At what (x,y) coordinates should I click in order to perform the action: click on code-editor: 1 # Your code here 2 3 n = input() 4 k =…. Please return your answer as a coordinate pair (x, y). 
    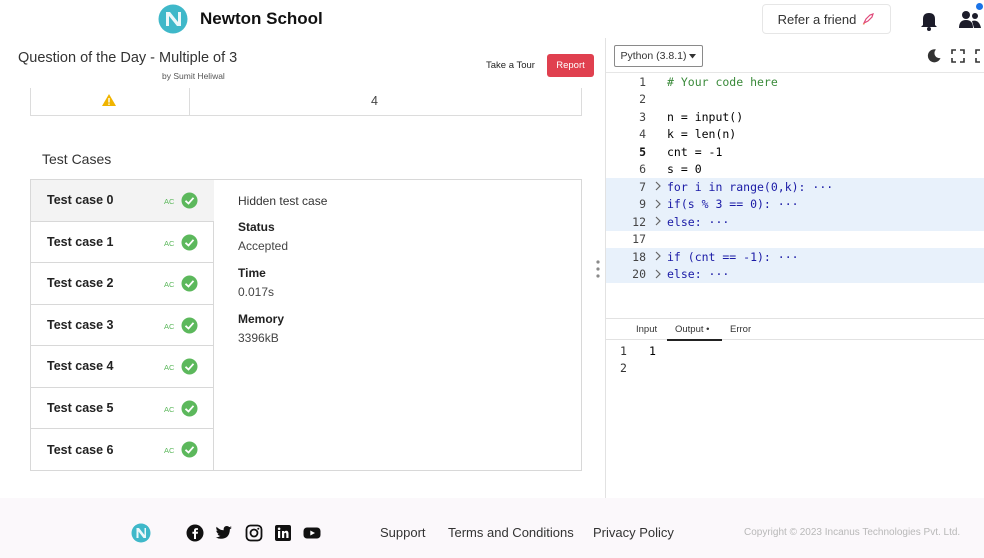
    Looking at the image, I should click on (795, 178).